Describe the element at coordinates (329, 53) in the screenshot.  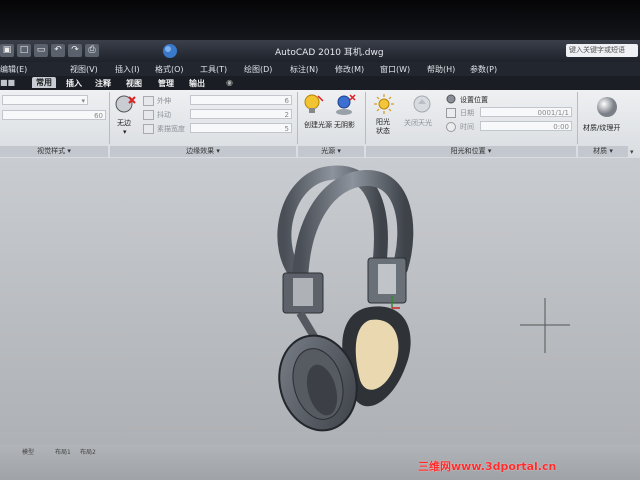
I see `window-title: AutoCAD 2010 耳机.dwg` at that location.